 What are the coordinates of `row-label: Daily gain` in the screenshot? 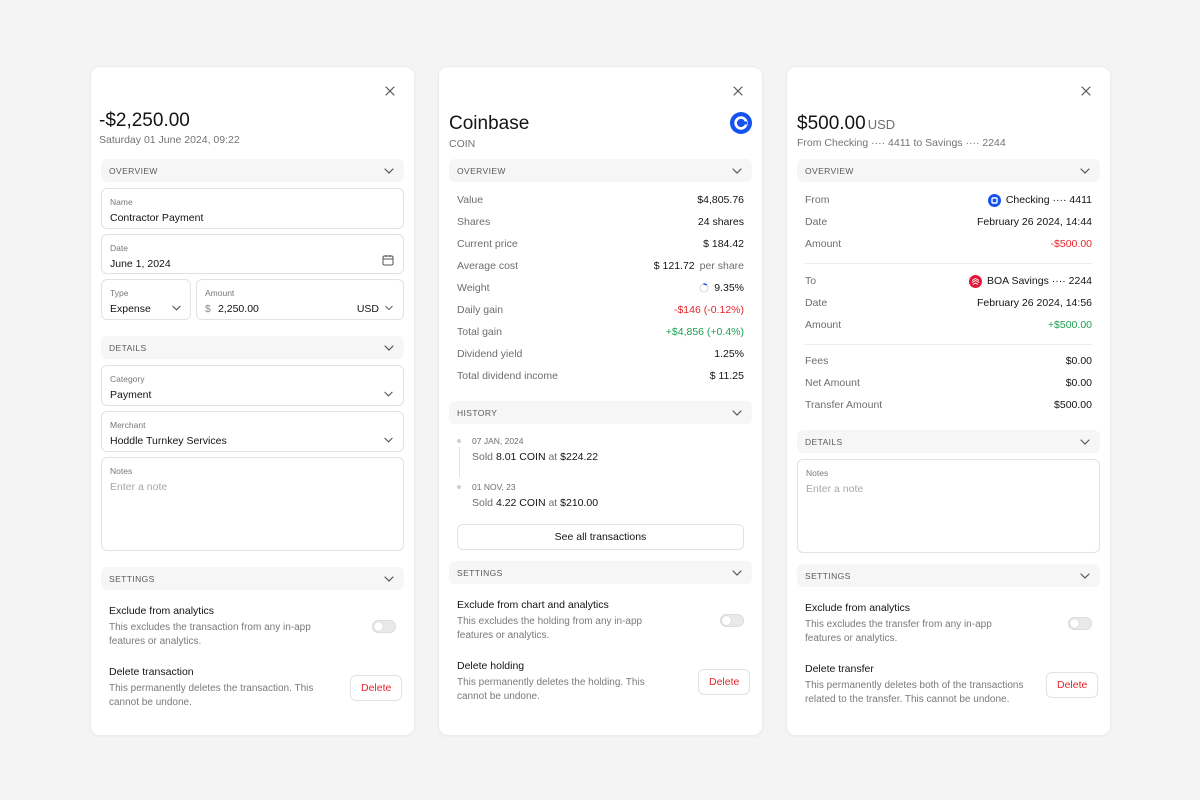 It's located at (480, 310).